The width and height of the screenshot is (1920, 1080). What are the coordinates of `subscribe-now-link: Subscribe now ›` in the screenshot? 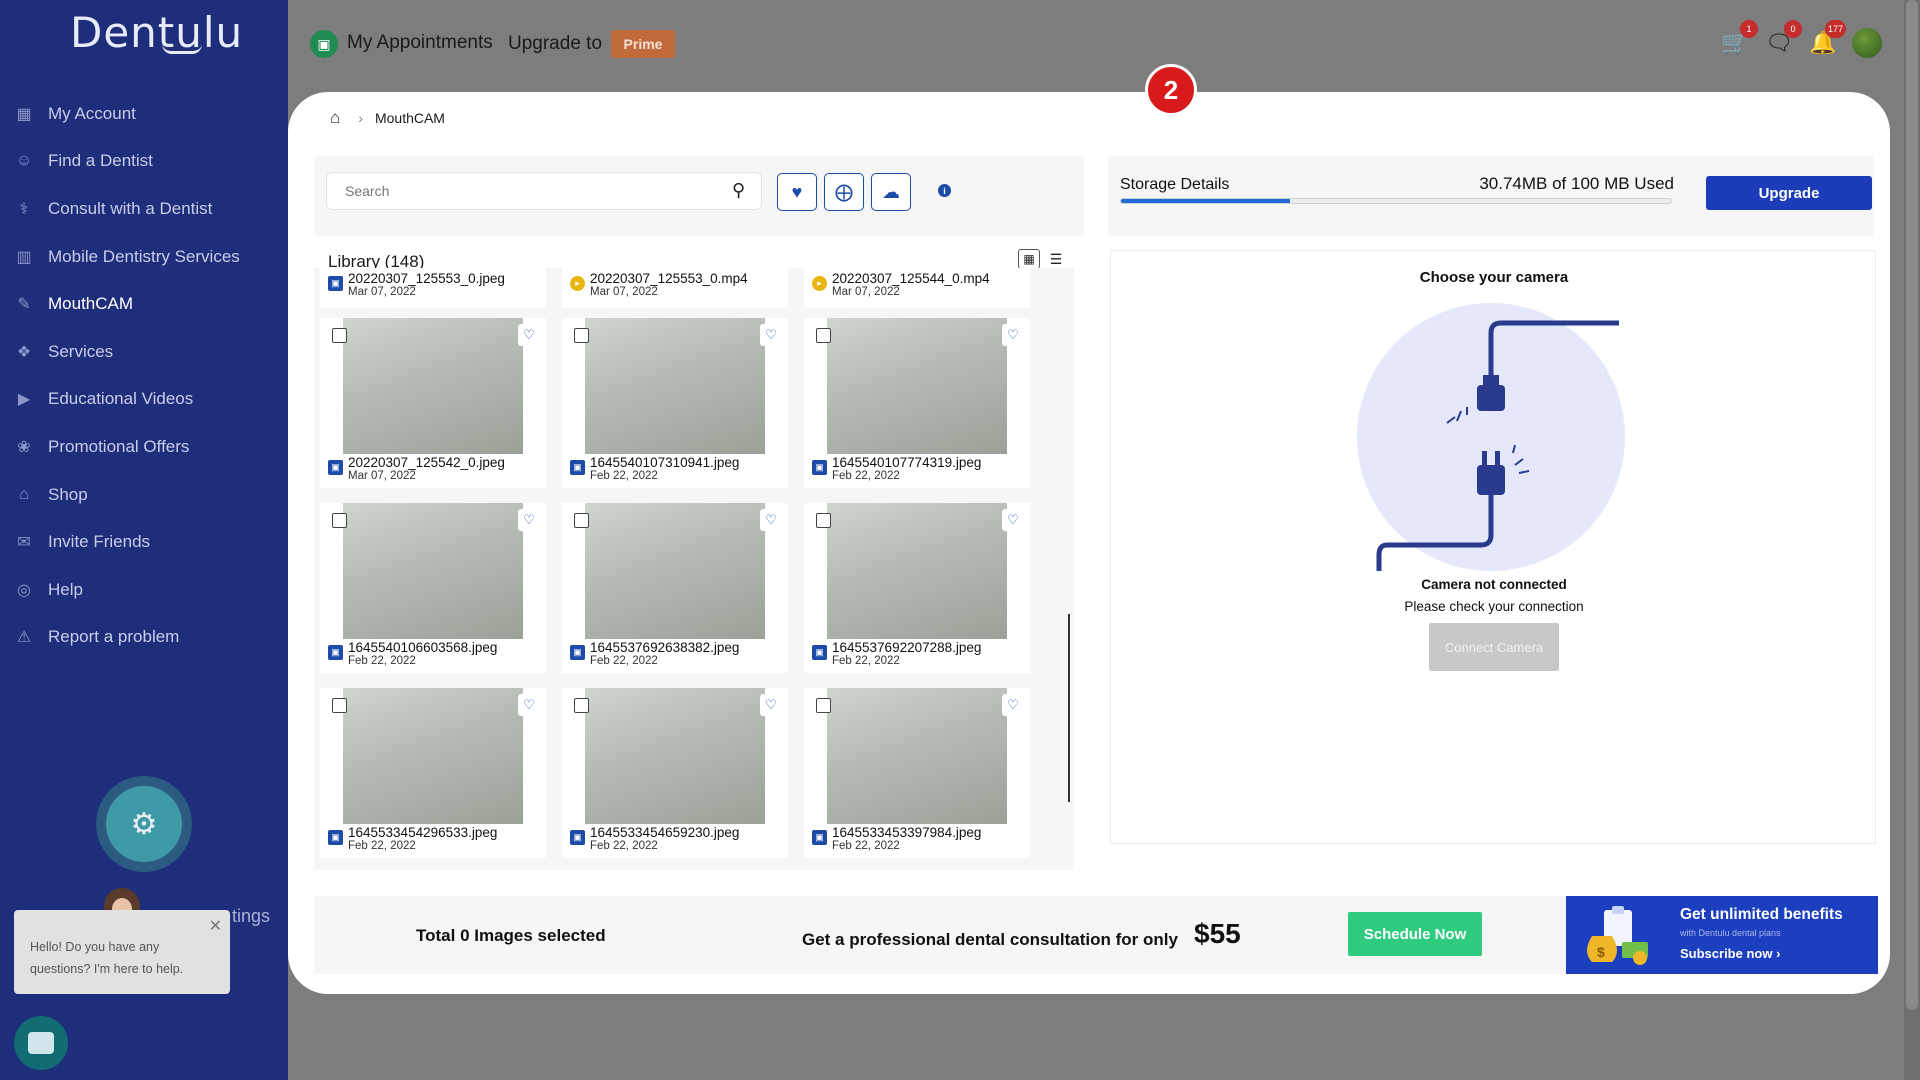 It's located at (1730, 953).